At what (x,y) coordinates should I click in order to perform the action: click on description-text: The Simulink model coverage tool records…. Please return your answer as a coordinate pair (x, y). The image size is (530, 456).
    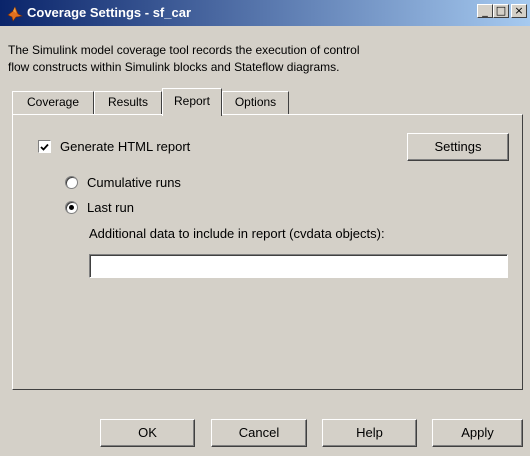
    Looking at the image, I should click on (258, 59).